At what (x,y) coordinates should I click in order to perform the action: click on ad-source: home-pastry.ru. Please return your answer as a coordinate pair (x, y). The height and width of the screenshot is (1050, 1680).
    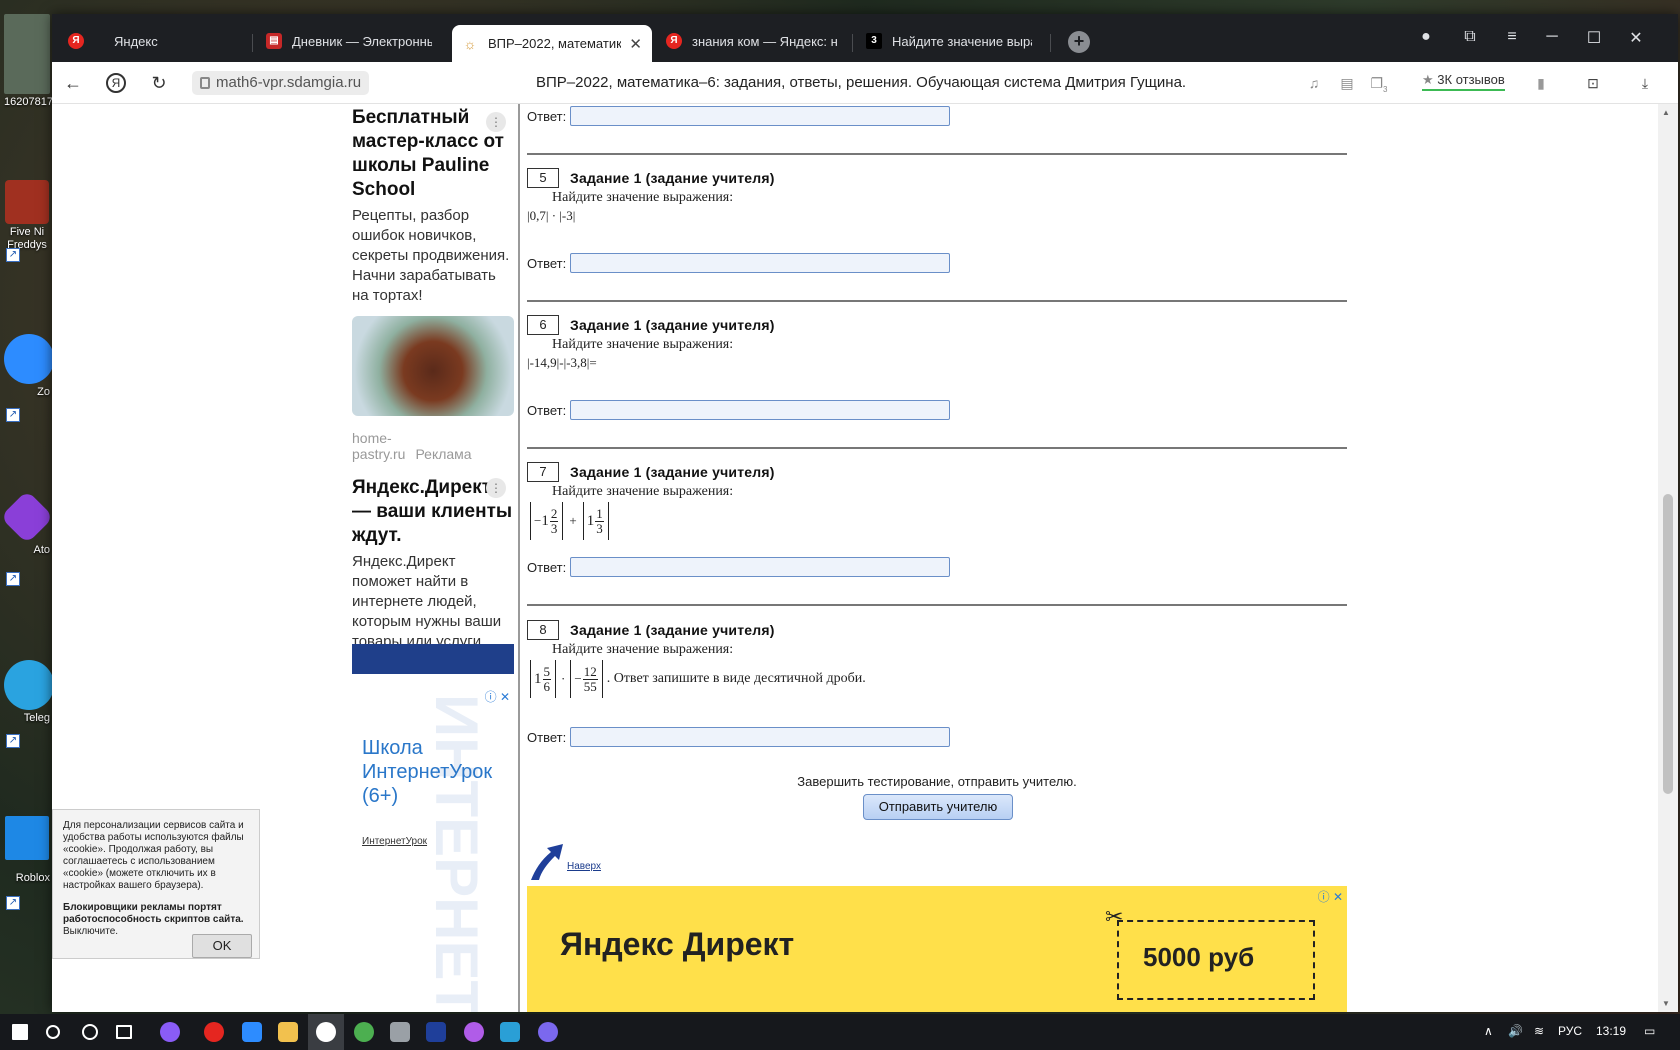
    Looking at the image, I should click on (378, 446).